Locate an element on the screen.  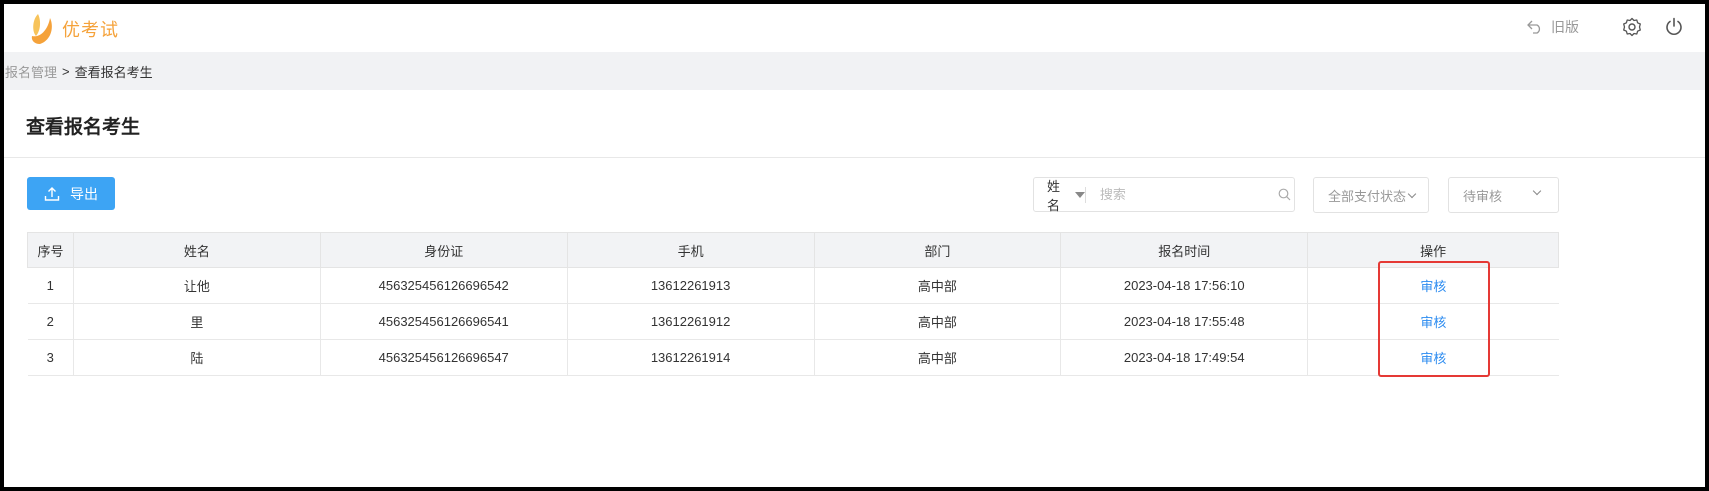
col-header-index: 序号 is located at coordinates (50, 250).